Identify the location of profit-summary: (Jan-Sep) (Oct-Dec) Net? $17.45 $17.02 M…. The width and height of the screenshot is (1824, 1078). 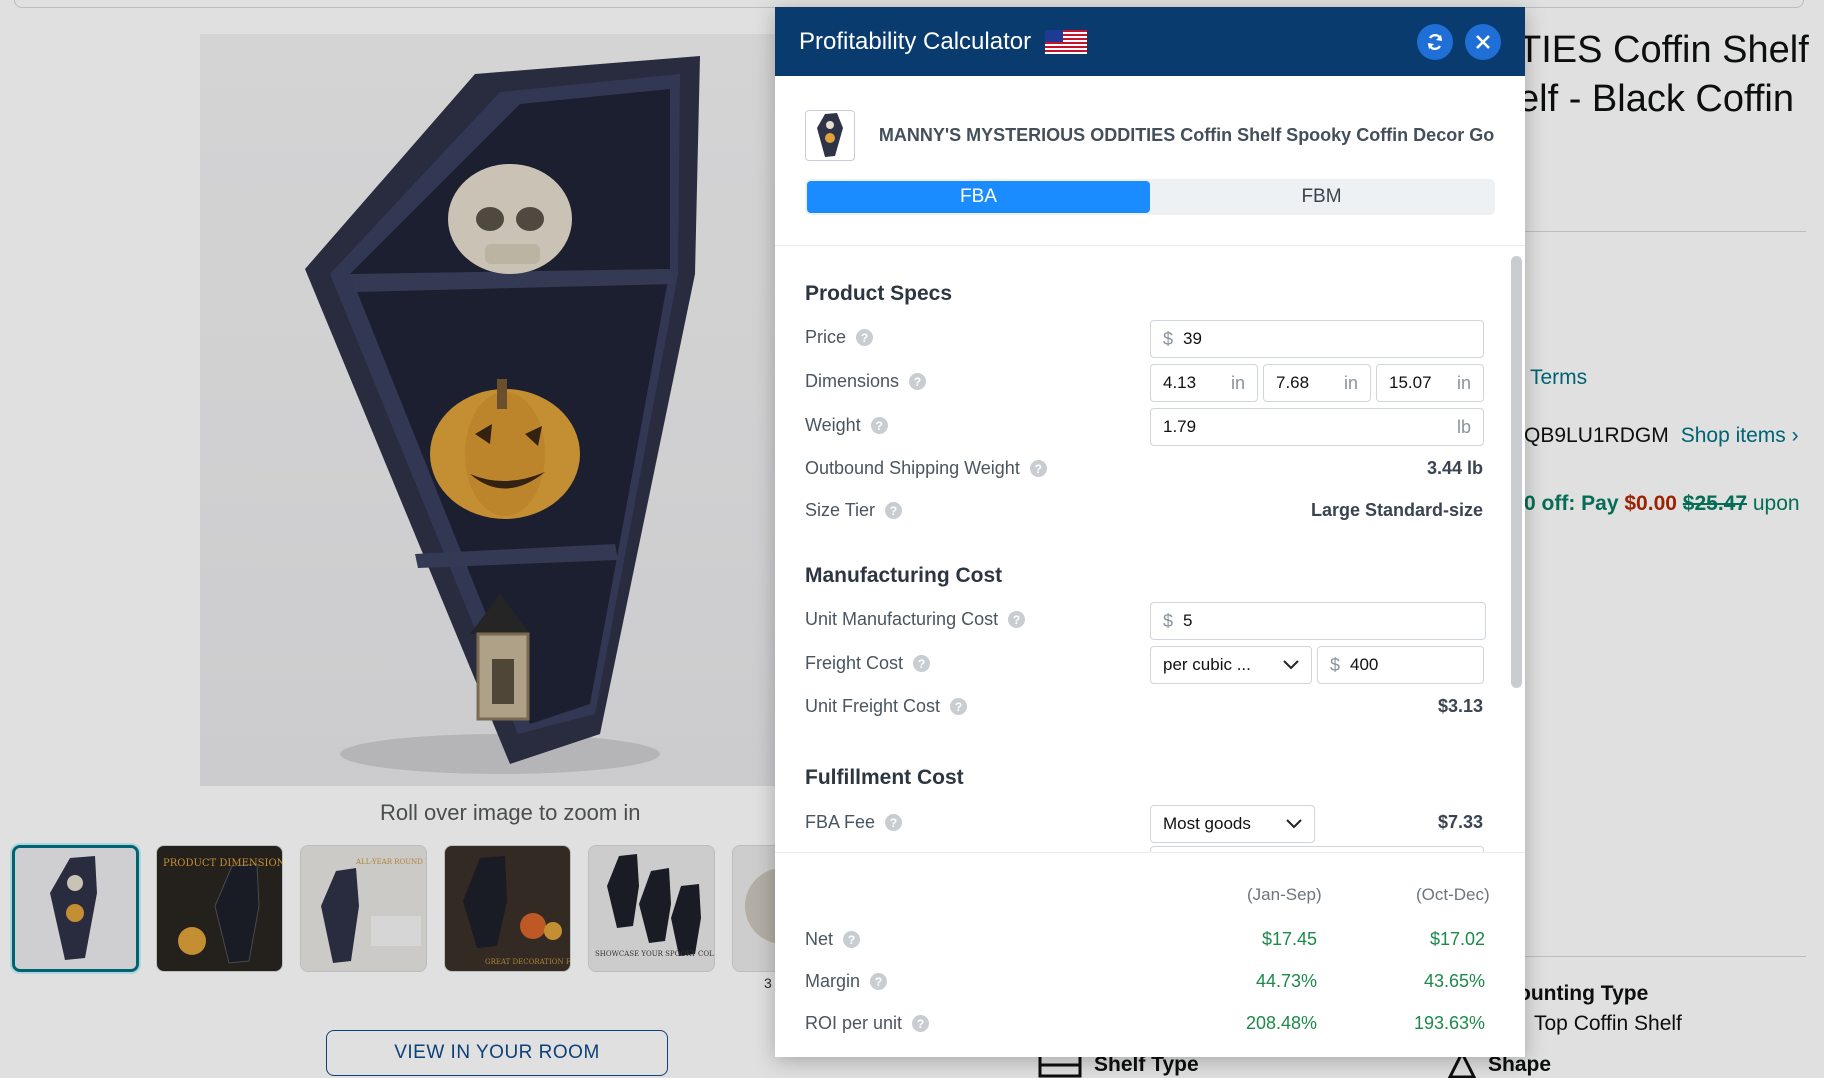
(1150, 954).